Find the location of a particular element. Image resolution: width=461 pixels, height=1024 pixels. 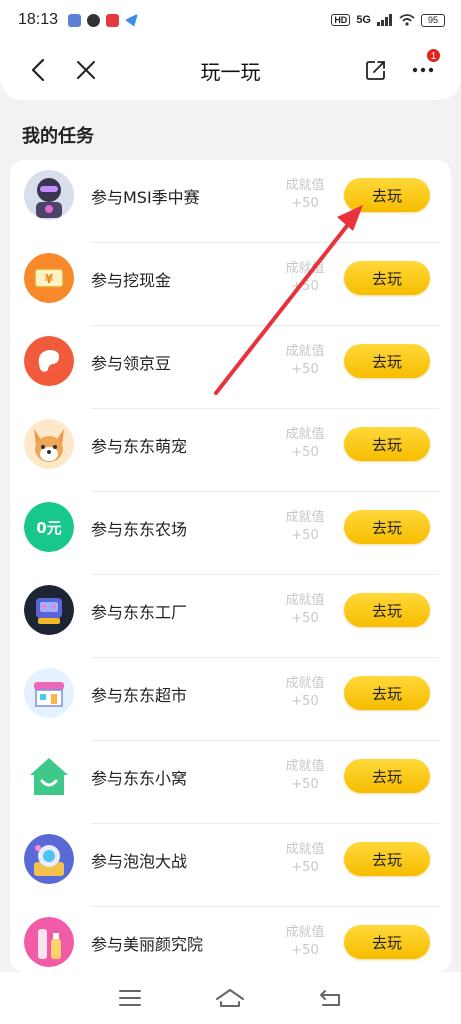

send-notification-icon is located at coordinates (132, 20).